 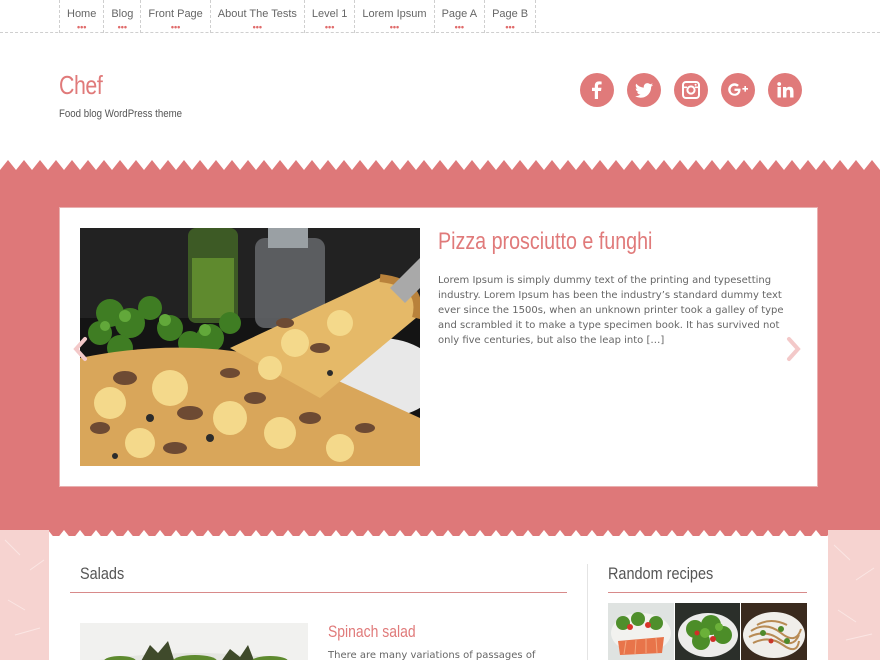 I want to click on menu-item-lorem-ipsum: Lorem Ipsum •••, so click(x=393, y=16).